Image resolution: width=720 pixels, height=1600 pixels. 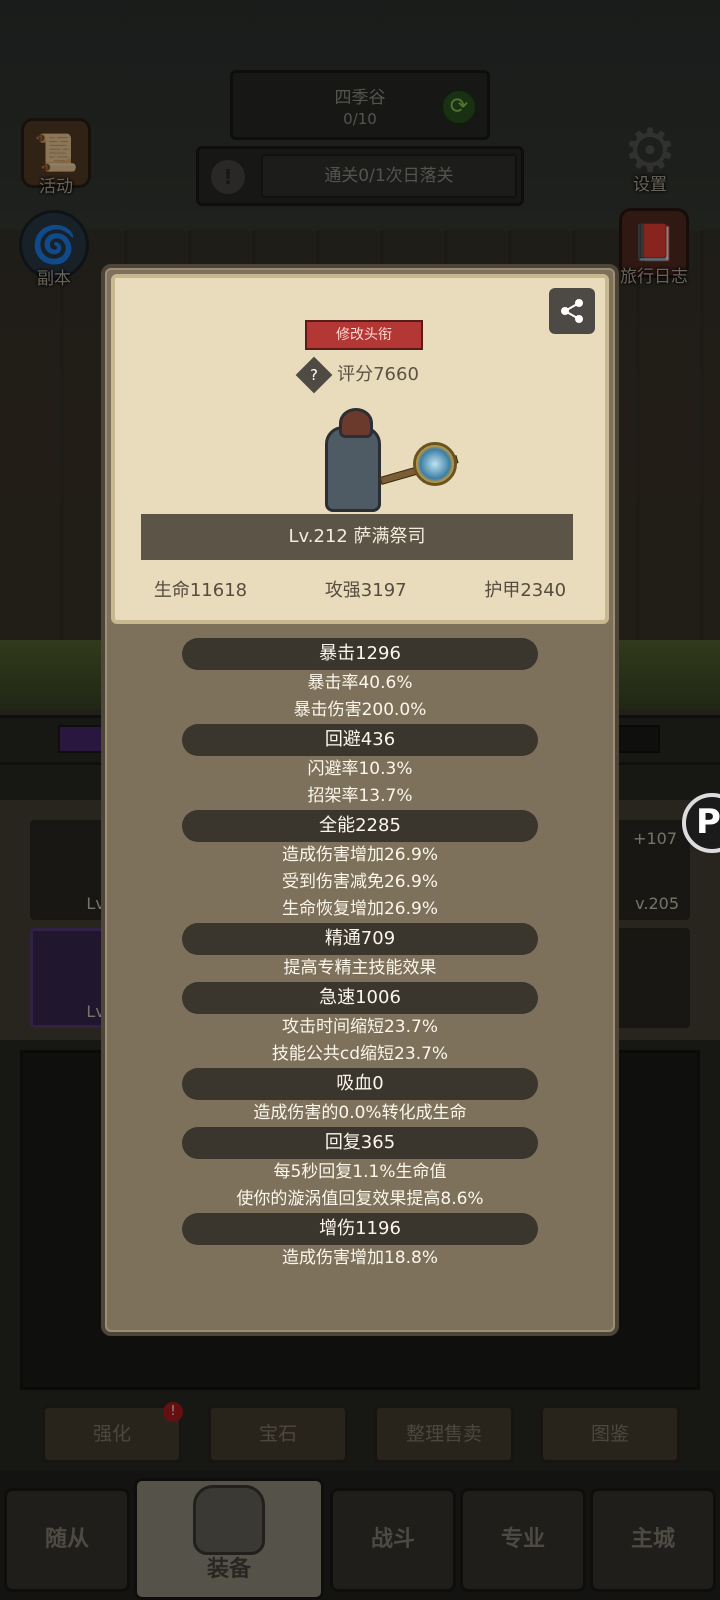 I want to click on score-row: ? 评分7660, so click(x=360, y=375).